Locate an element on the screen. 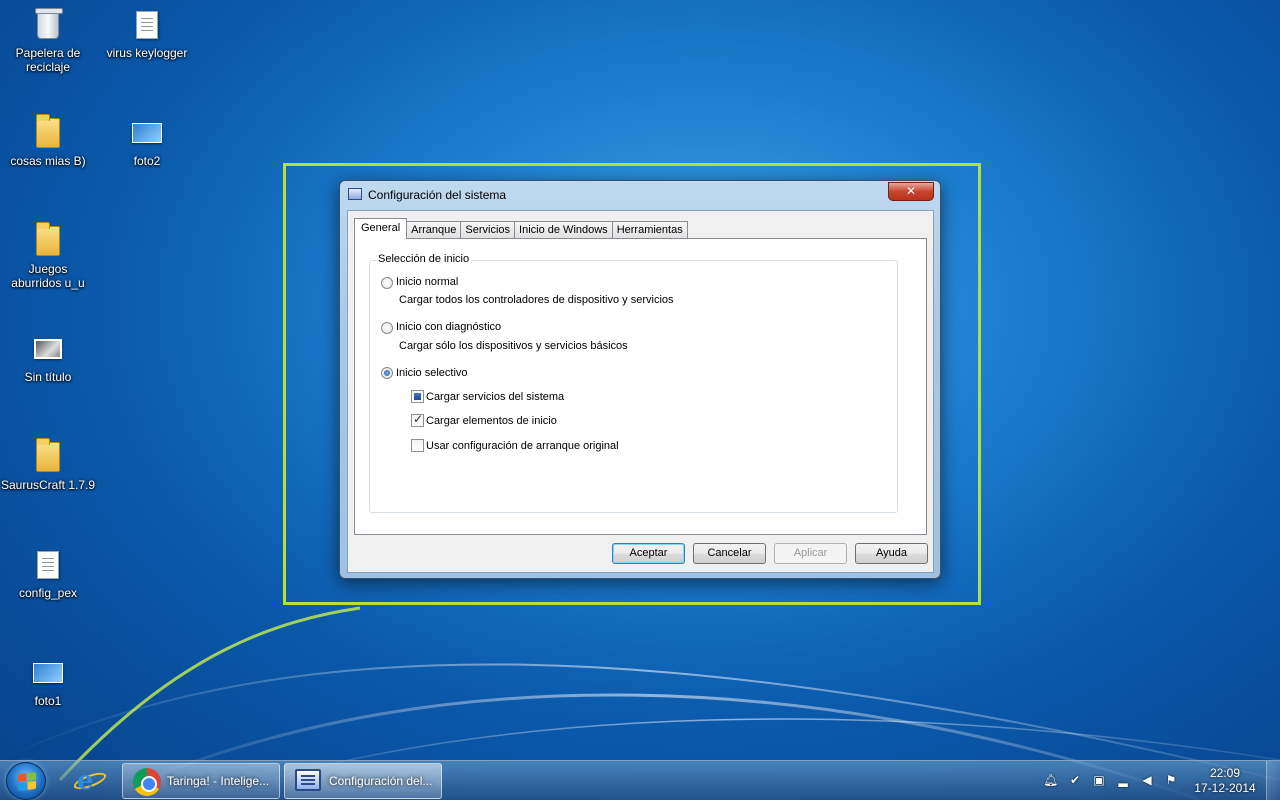 This screenshot has height=800, width=1280. dialog-titlebar: Configuración del sistema ✕ is located at coordinates (640, 195).